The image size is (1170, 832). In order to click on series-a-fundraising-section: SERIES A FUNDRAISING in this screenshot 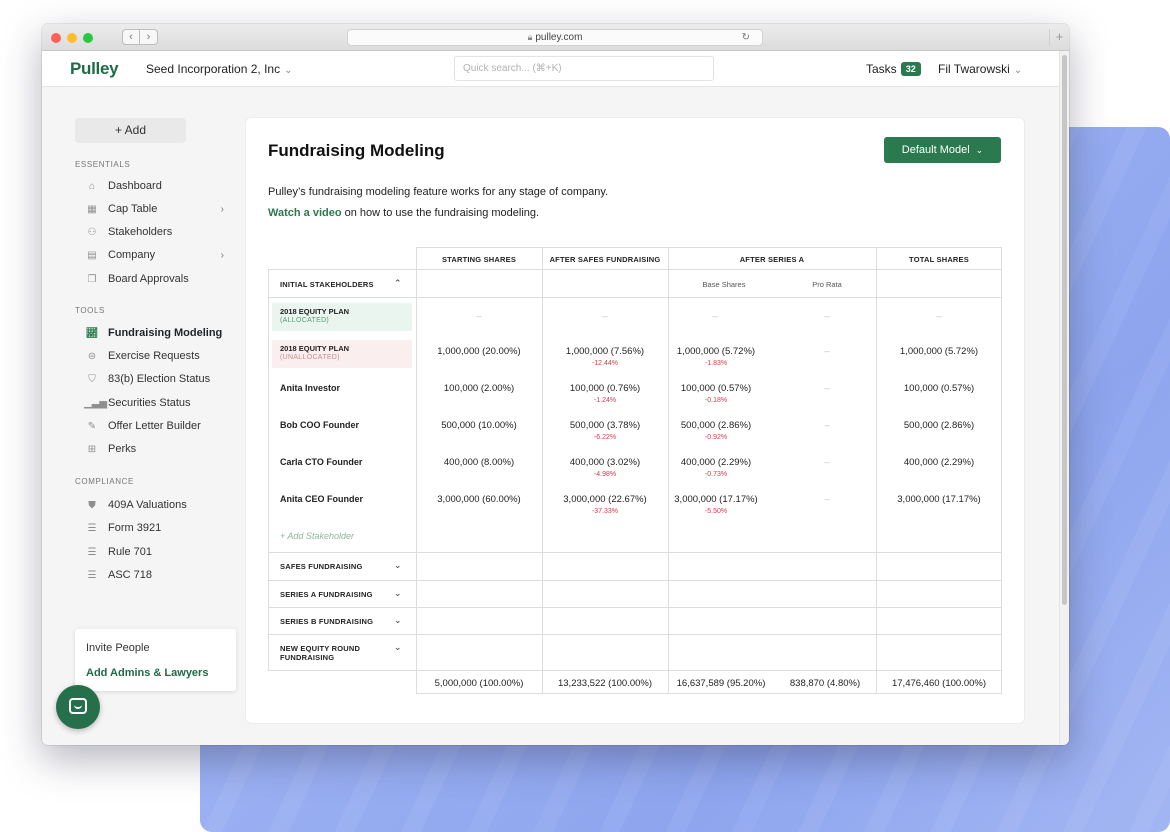, I will do `click(326, 594)`.